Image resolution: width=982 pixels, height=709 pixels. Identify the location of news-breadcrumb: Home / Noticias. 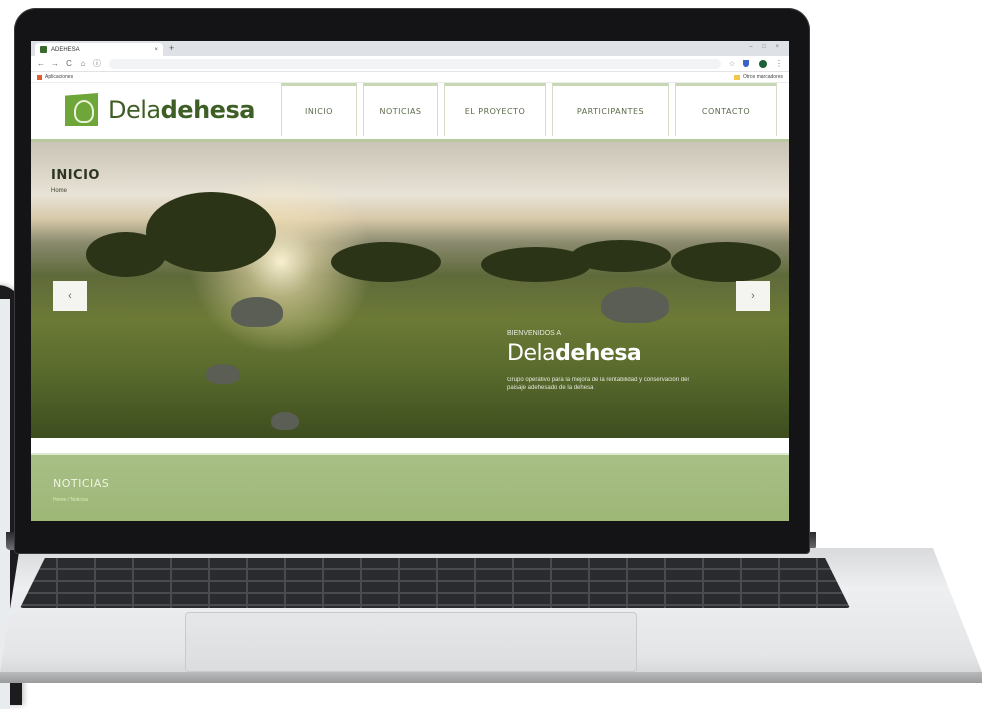
(70, 500).